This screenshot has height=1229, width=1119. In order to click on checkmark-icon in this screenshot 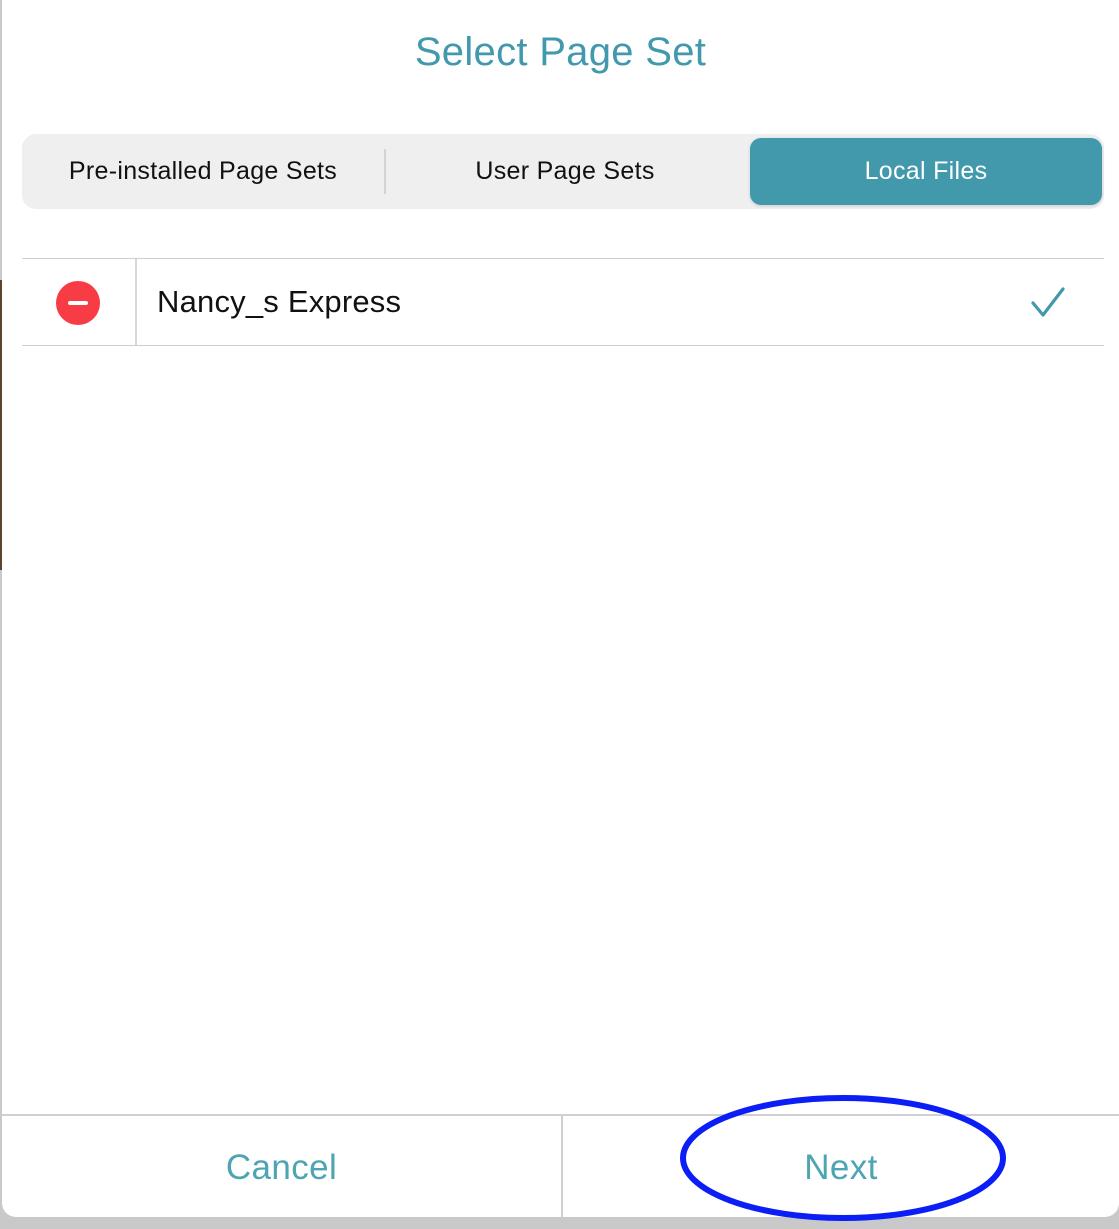, I will do `click(1048, 302)`.